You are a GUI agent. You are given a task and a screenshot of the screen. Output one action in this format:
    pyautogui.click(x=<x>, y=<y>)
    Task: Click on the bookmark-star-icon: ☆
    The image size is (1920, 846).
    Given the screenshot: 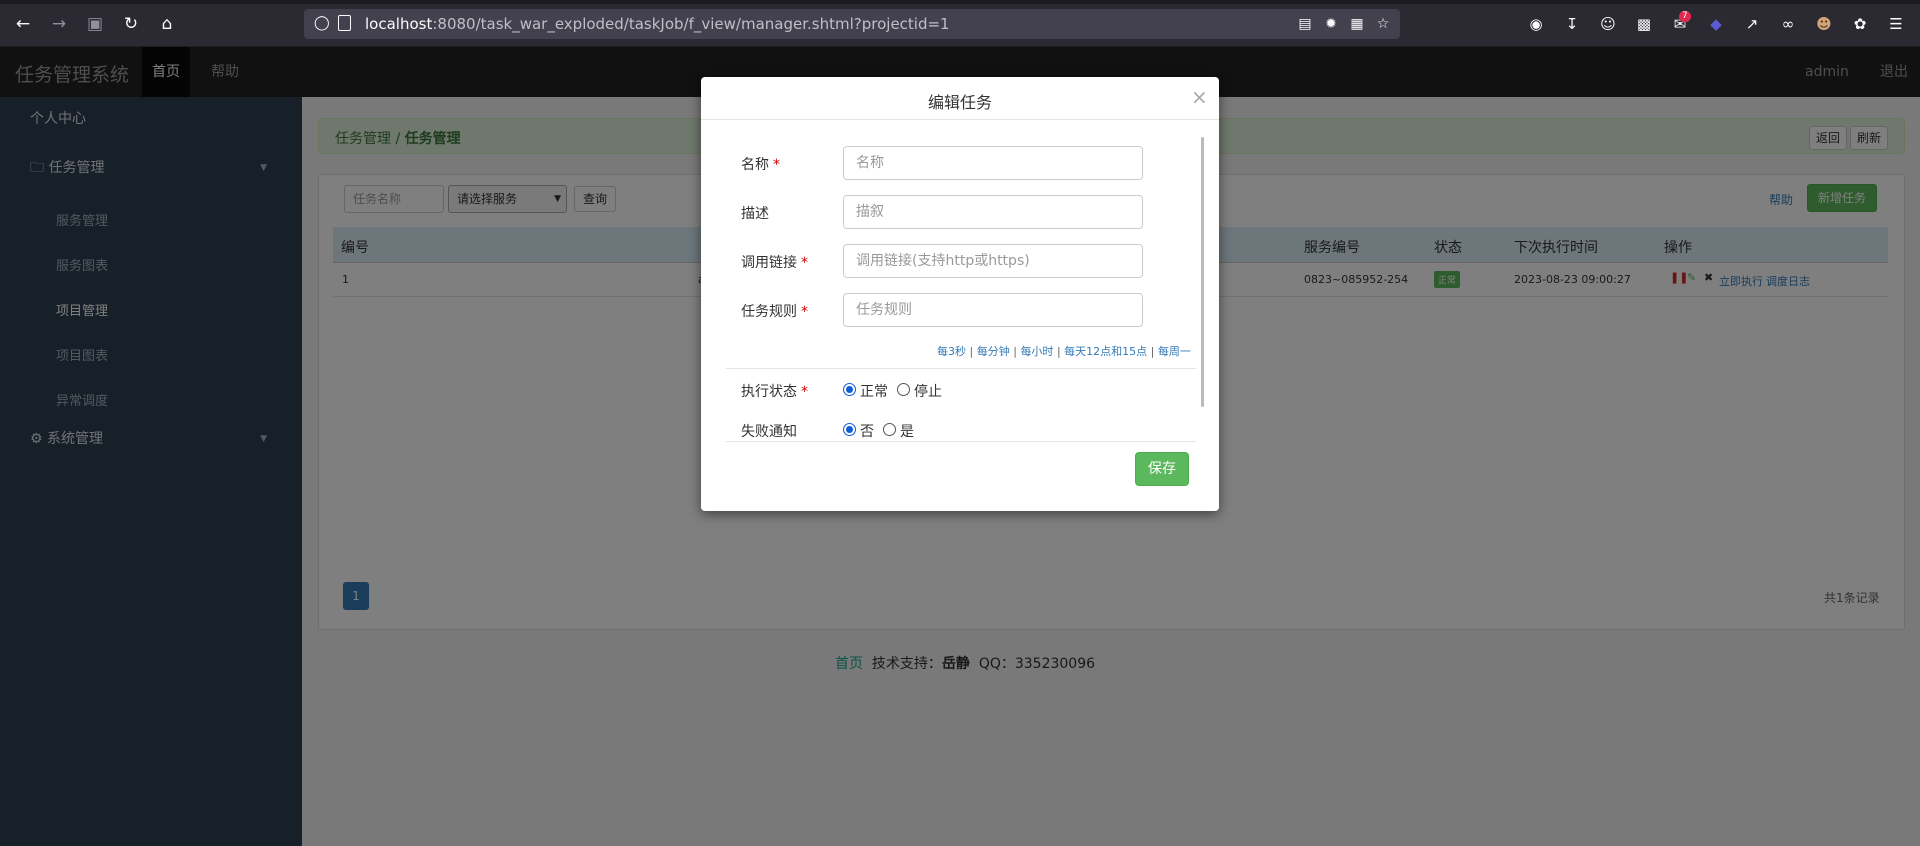 What is the action you would take?
    pyautogui.click(x=1383, y=24)
    